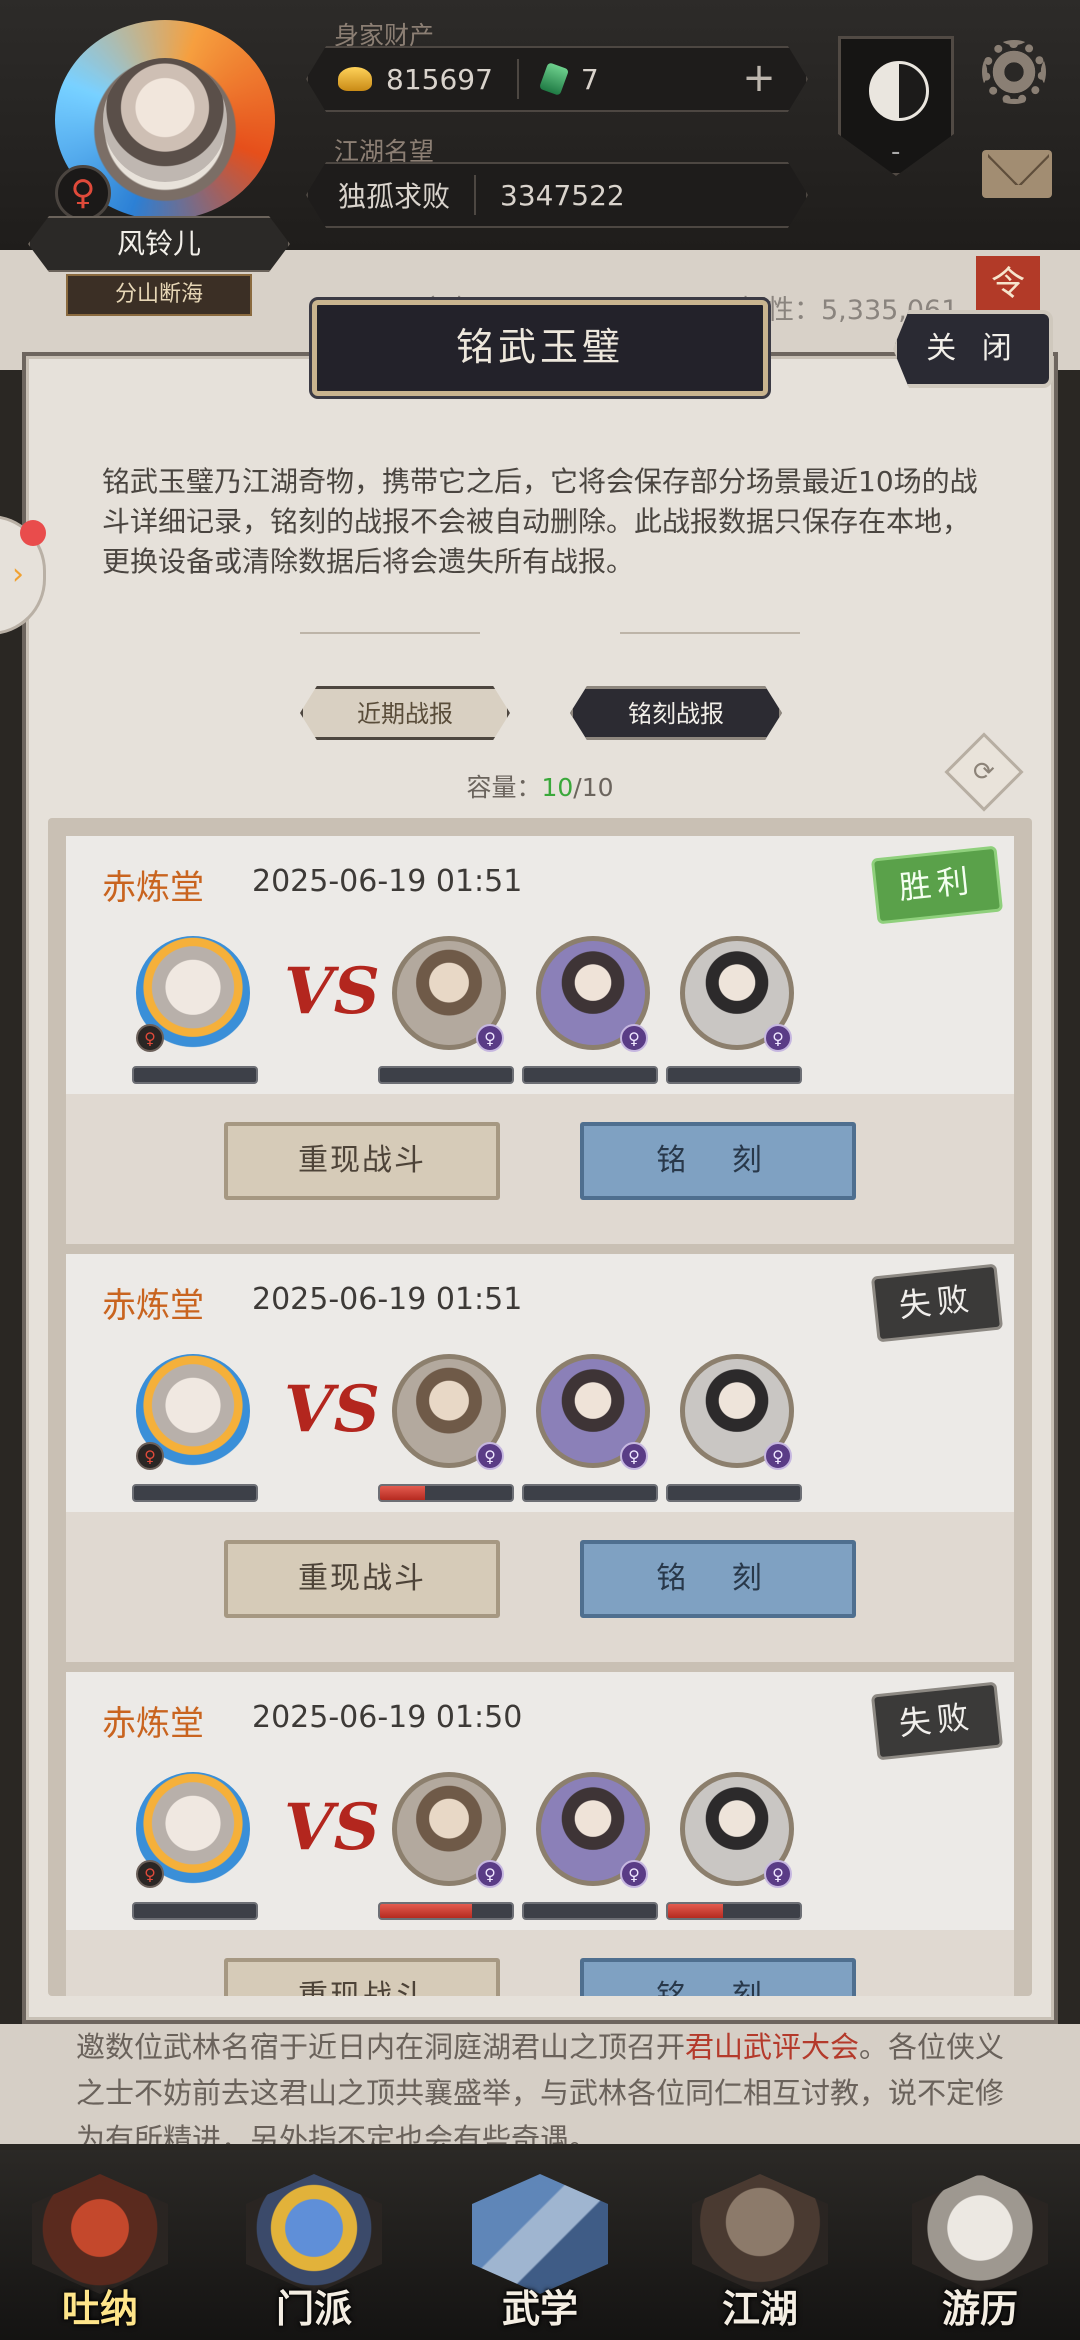 This screenshot has height=2340, width=1080. Describe the element at coordinates (165, 120) in the screenshot. I see `avatar-portrait` at that location.